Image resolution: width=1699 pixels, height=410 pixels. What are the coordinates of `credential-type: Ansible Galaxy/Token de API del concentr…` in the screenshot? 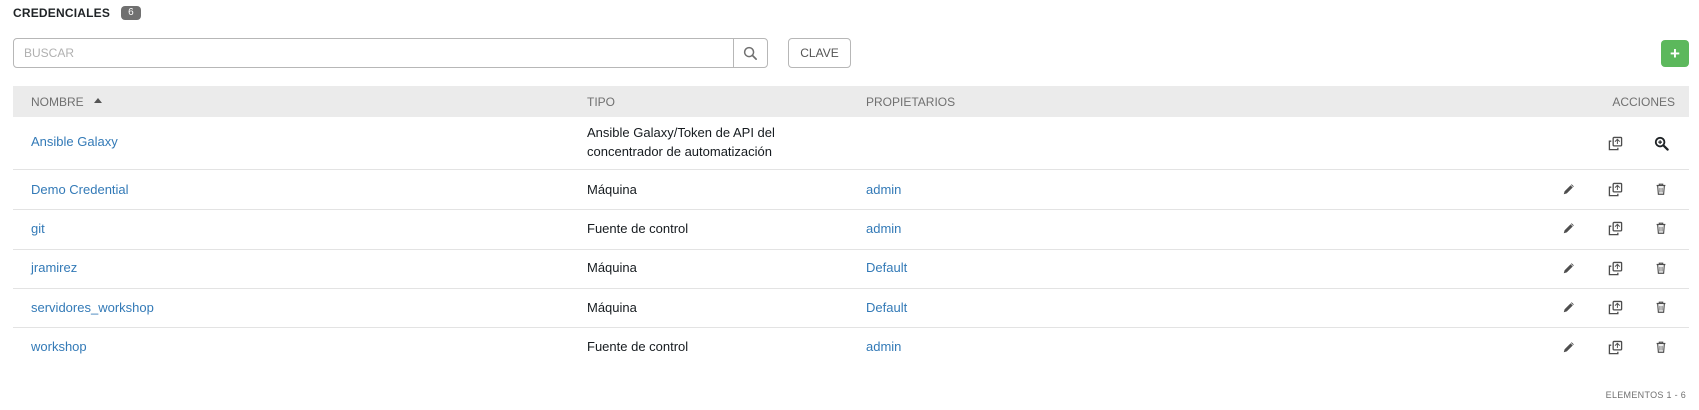 It's located at (681, 142).